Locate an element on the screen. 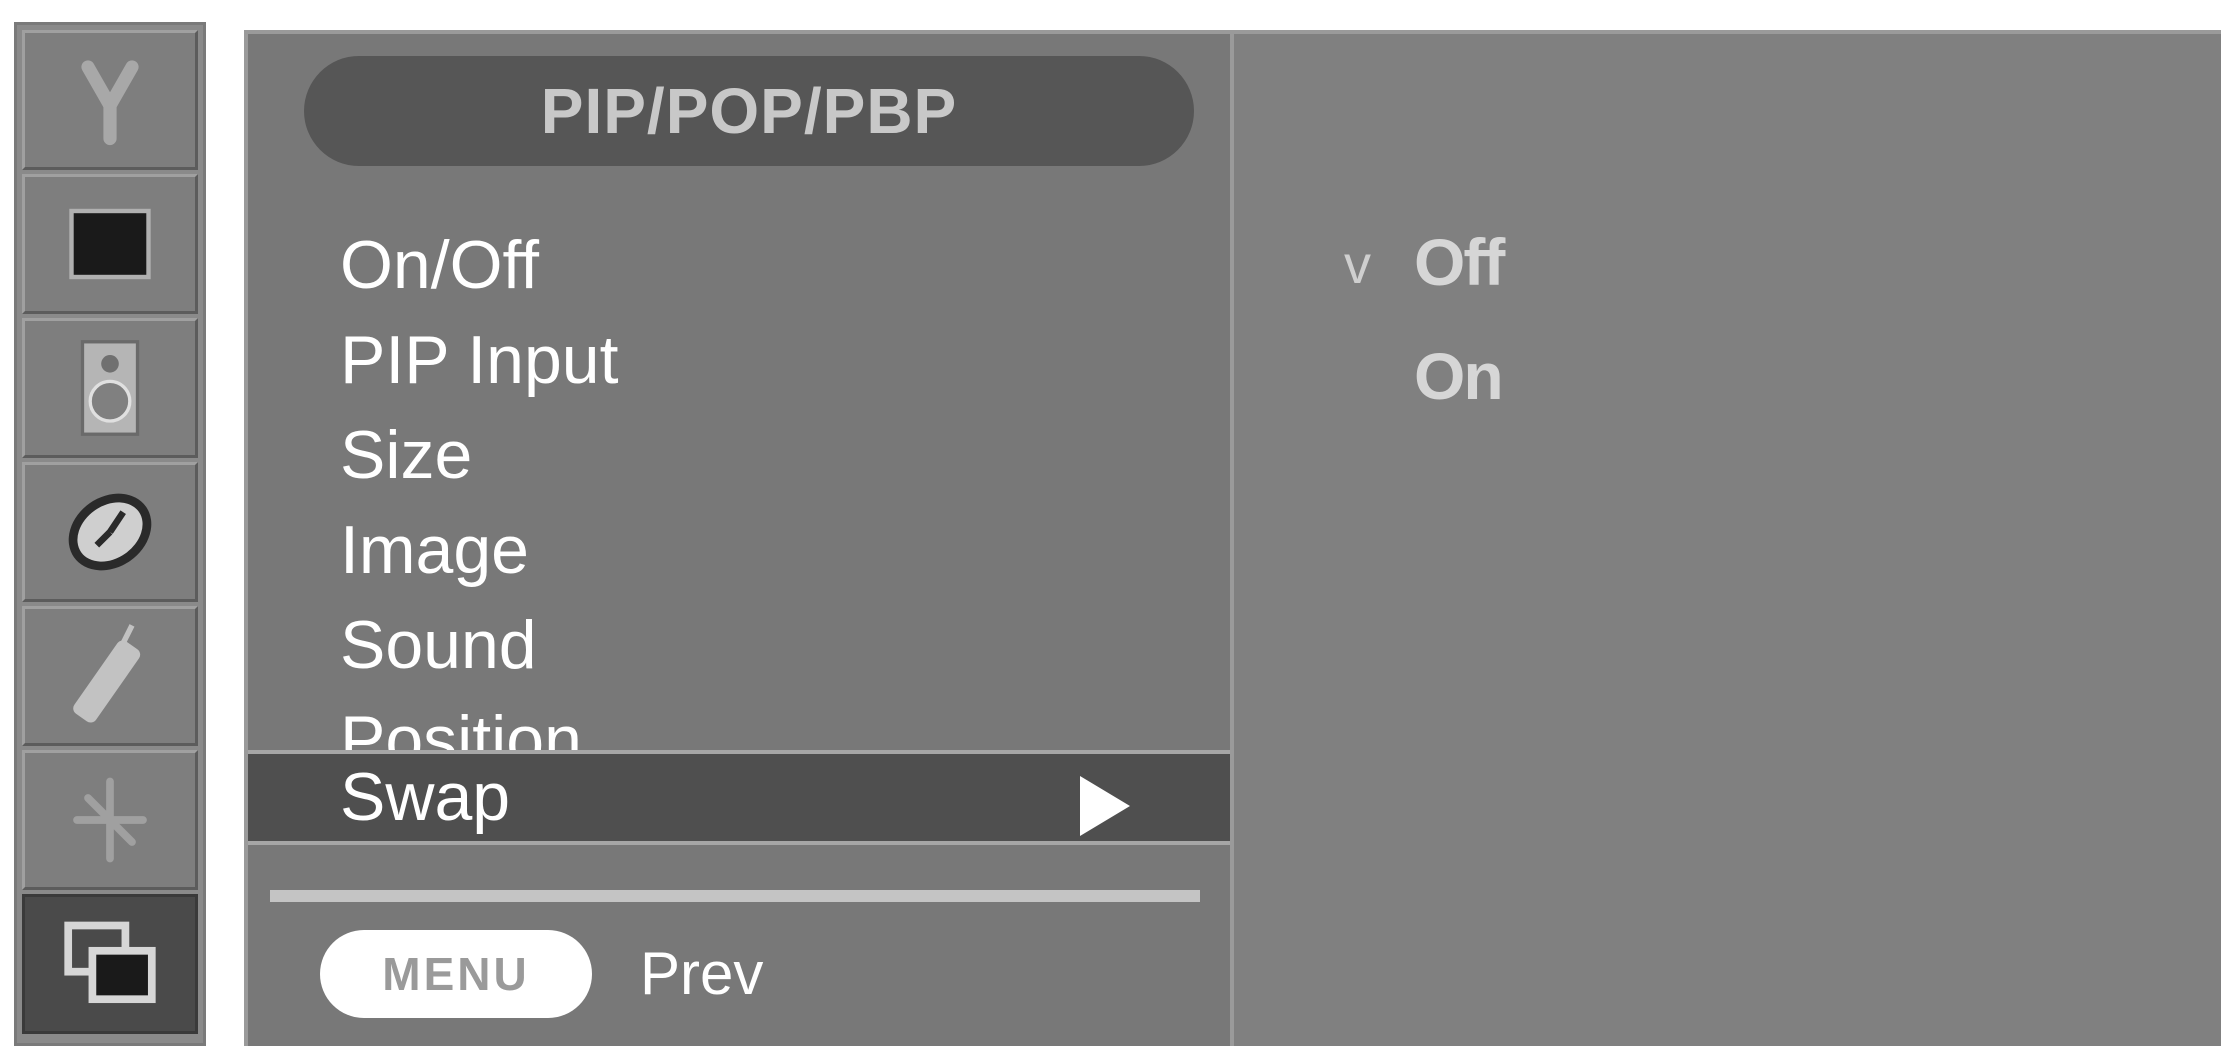  picture-icon is located at coordinates (110, 244).